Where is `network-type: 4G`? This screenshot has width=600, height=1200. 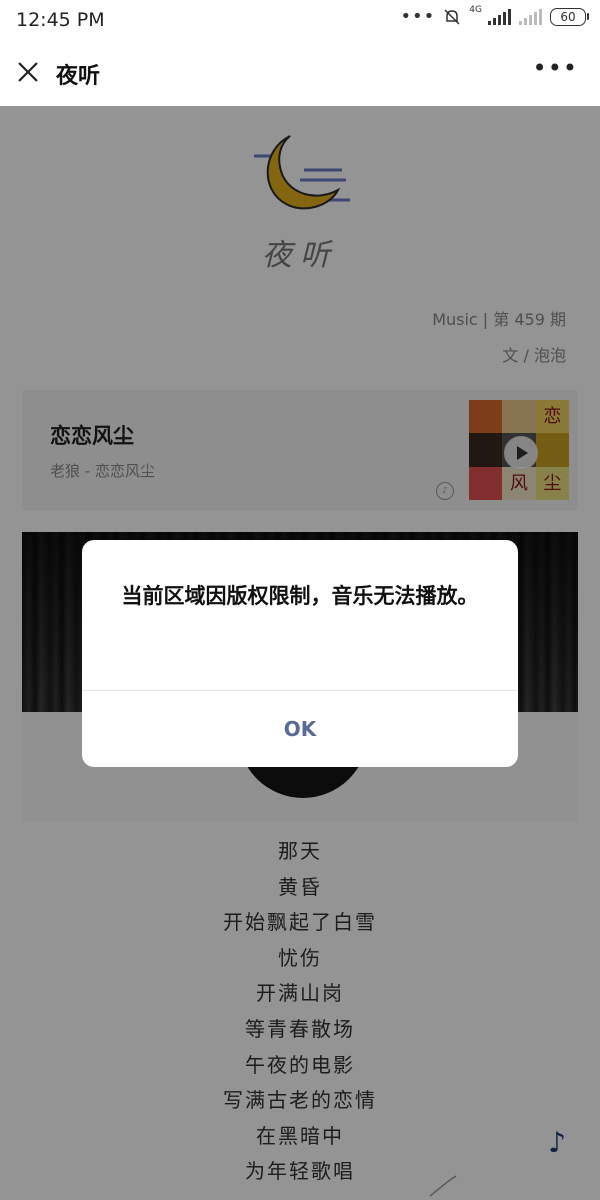
network-type: 4G is located at coordinates (475, 10).